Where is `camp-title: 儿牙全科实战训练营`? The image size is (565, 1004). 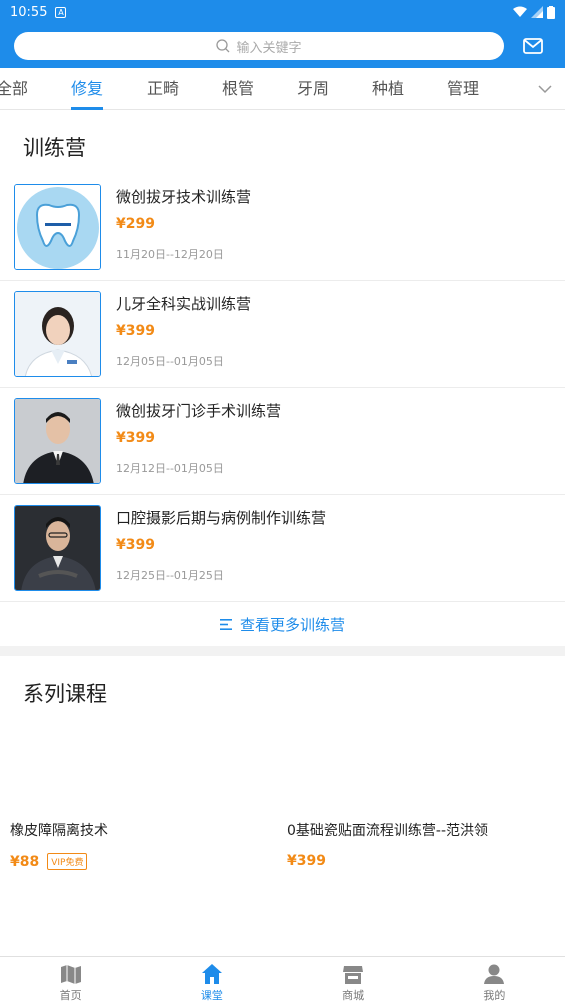
camp-title: 儿牙全科实战训练营 is located at coordinates (184, 304).